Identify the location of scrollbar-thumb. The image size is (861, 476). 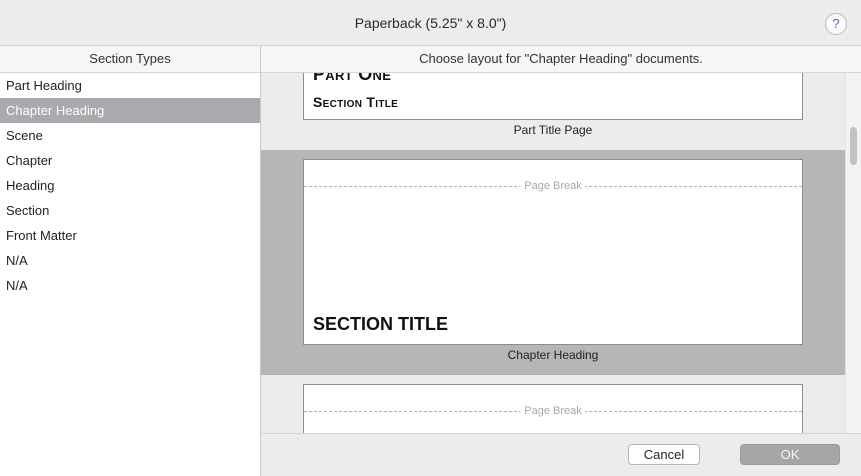
(853, 146).